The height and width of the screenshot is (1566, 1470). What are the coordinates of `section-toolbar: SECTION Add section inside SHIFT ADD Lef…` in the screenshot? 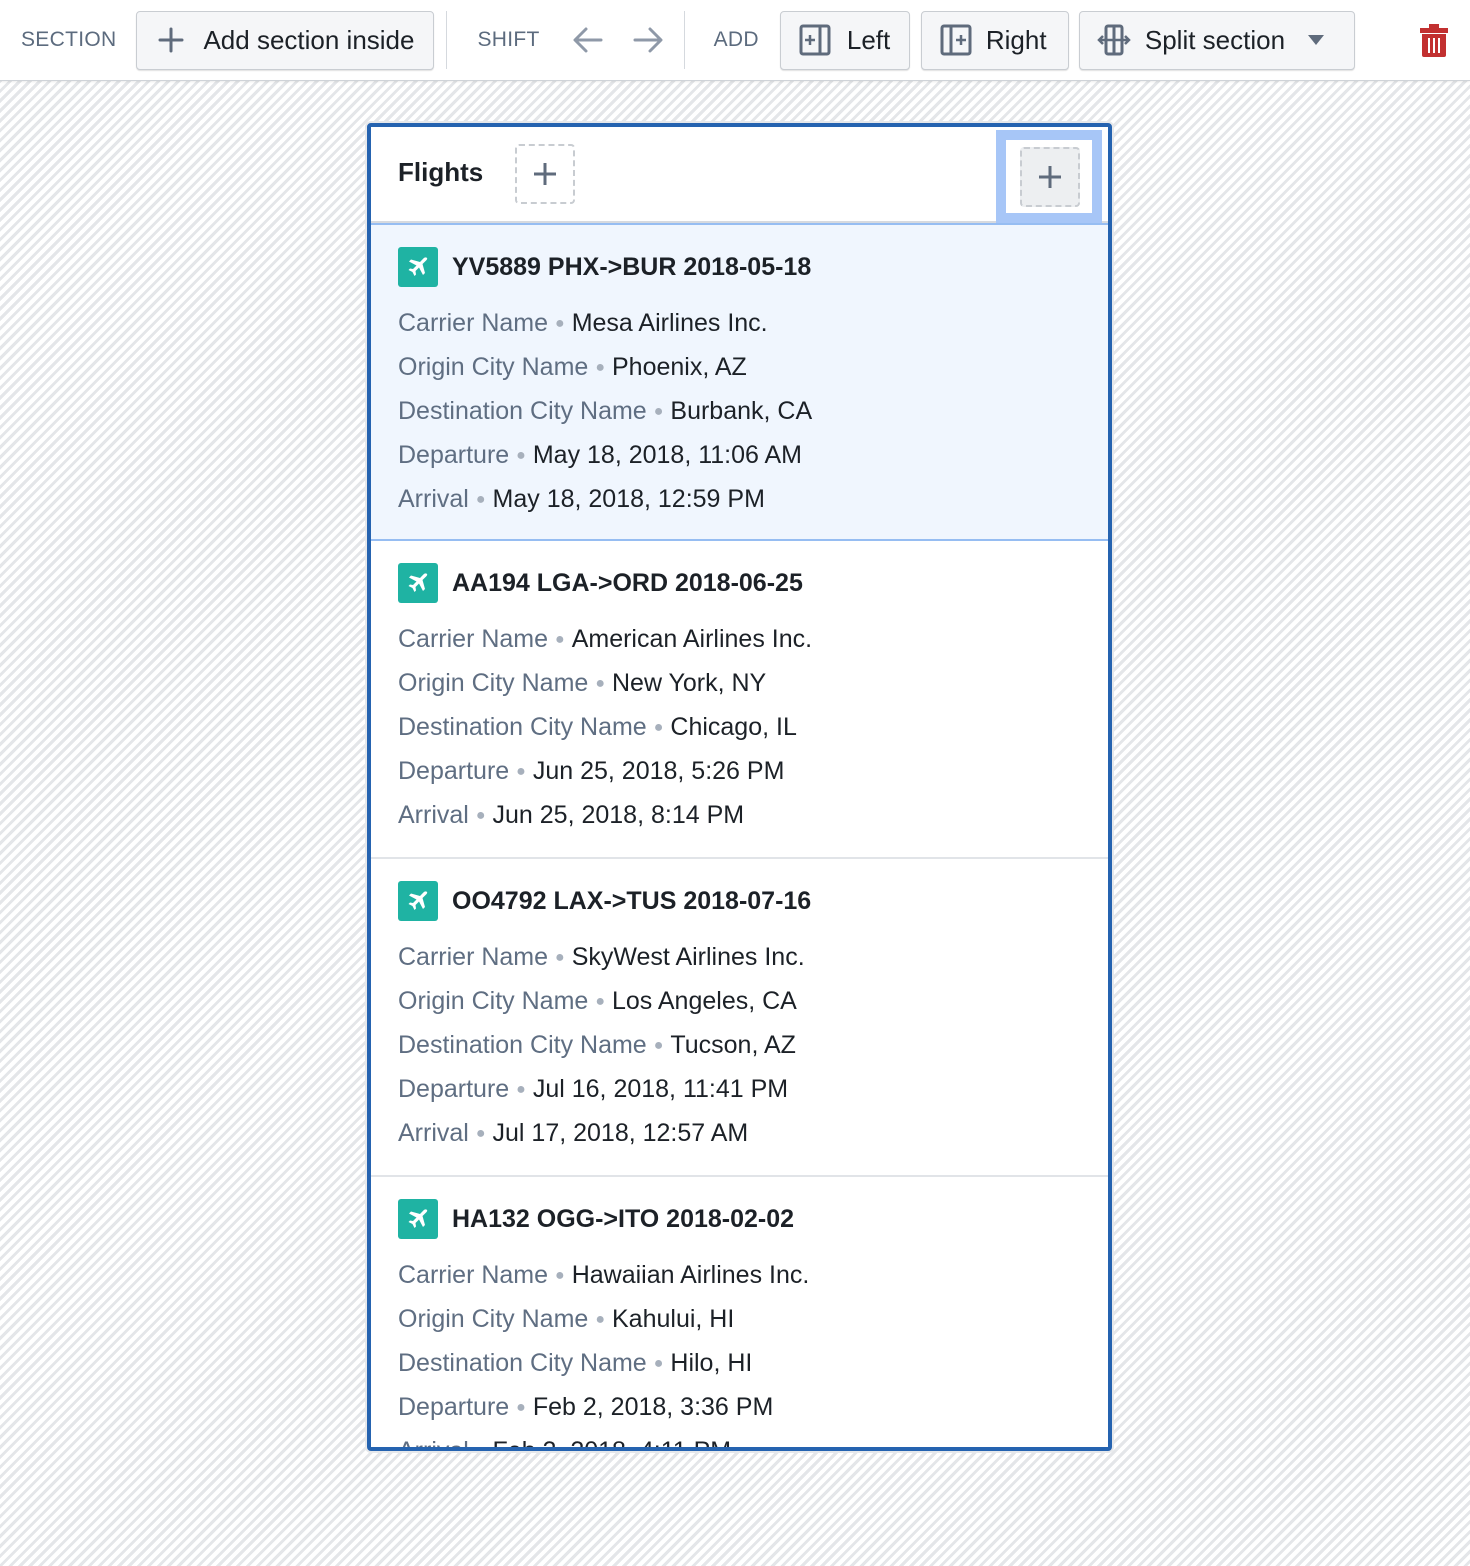 It's located at (735, 40).